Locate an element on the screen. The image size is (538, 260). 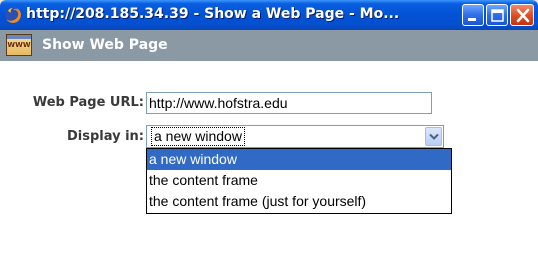
firefox-icon is located at coordinates (13, 15).